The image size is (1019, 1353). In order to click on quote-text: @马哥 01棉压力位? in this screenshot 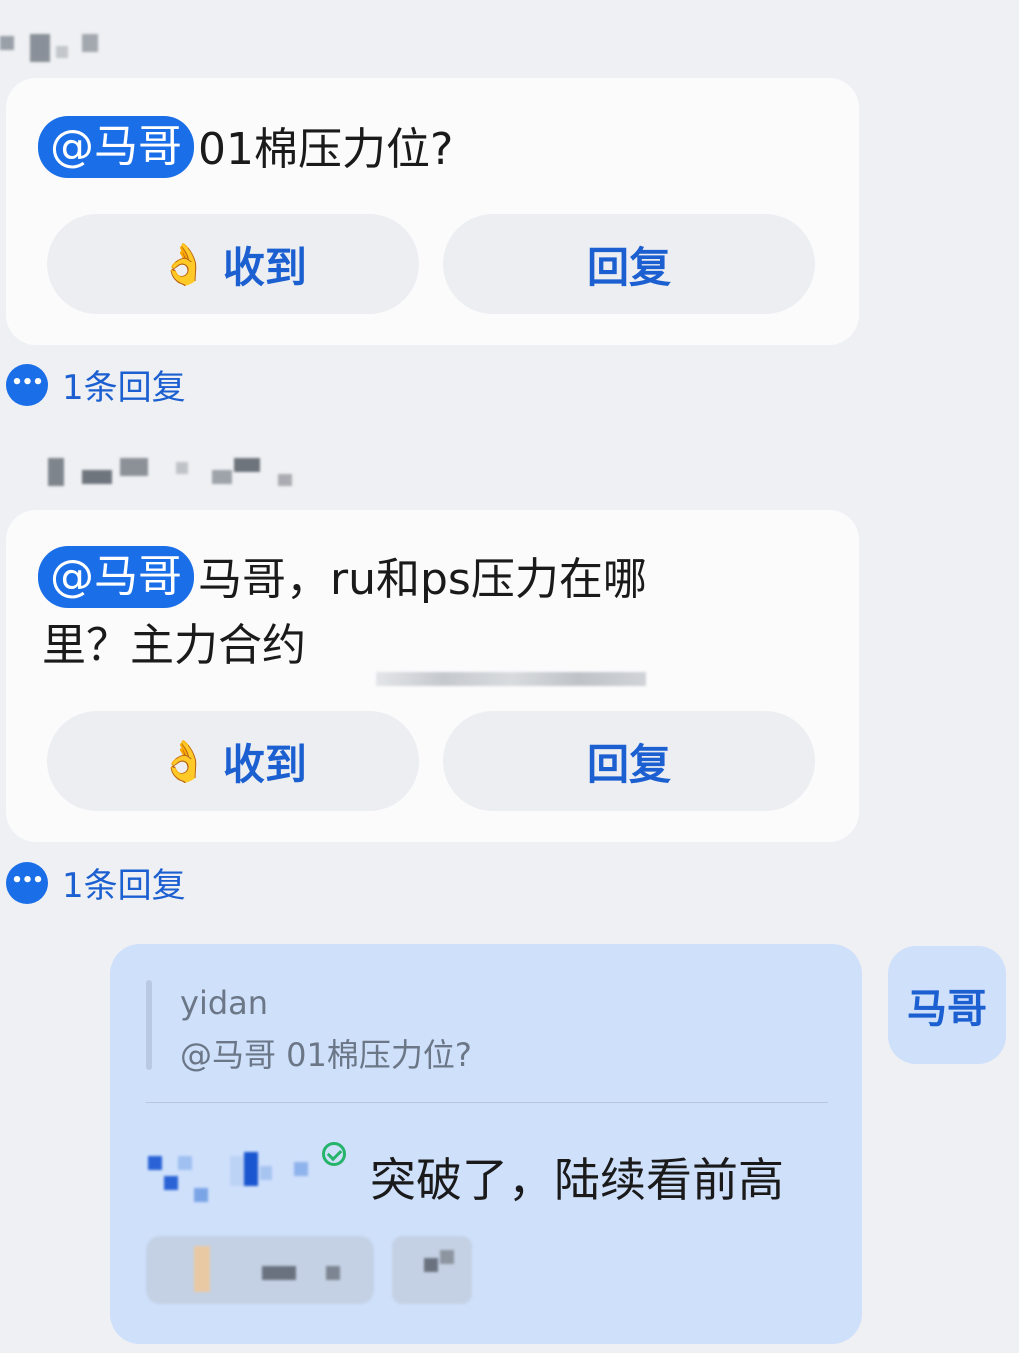, I will do `click(326, 1055)`.